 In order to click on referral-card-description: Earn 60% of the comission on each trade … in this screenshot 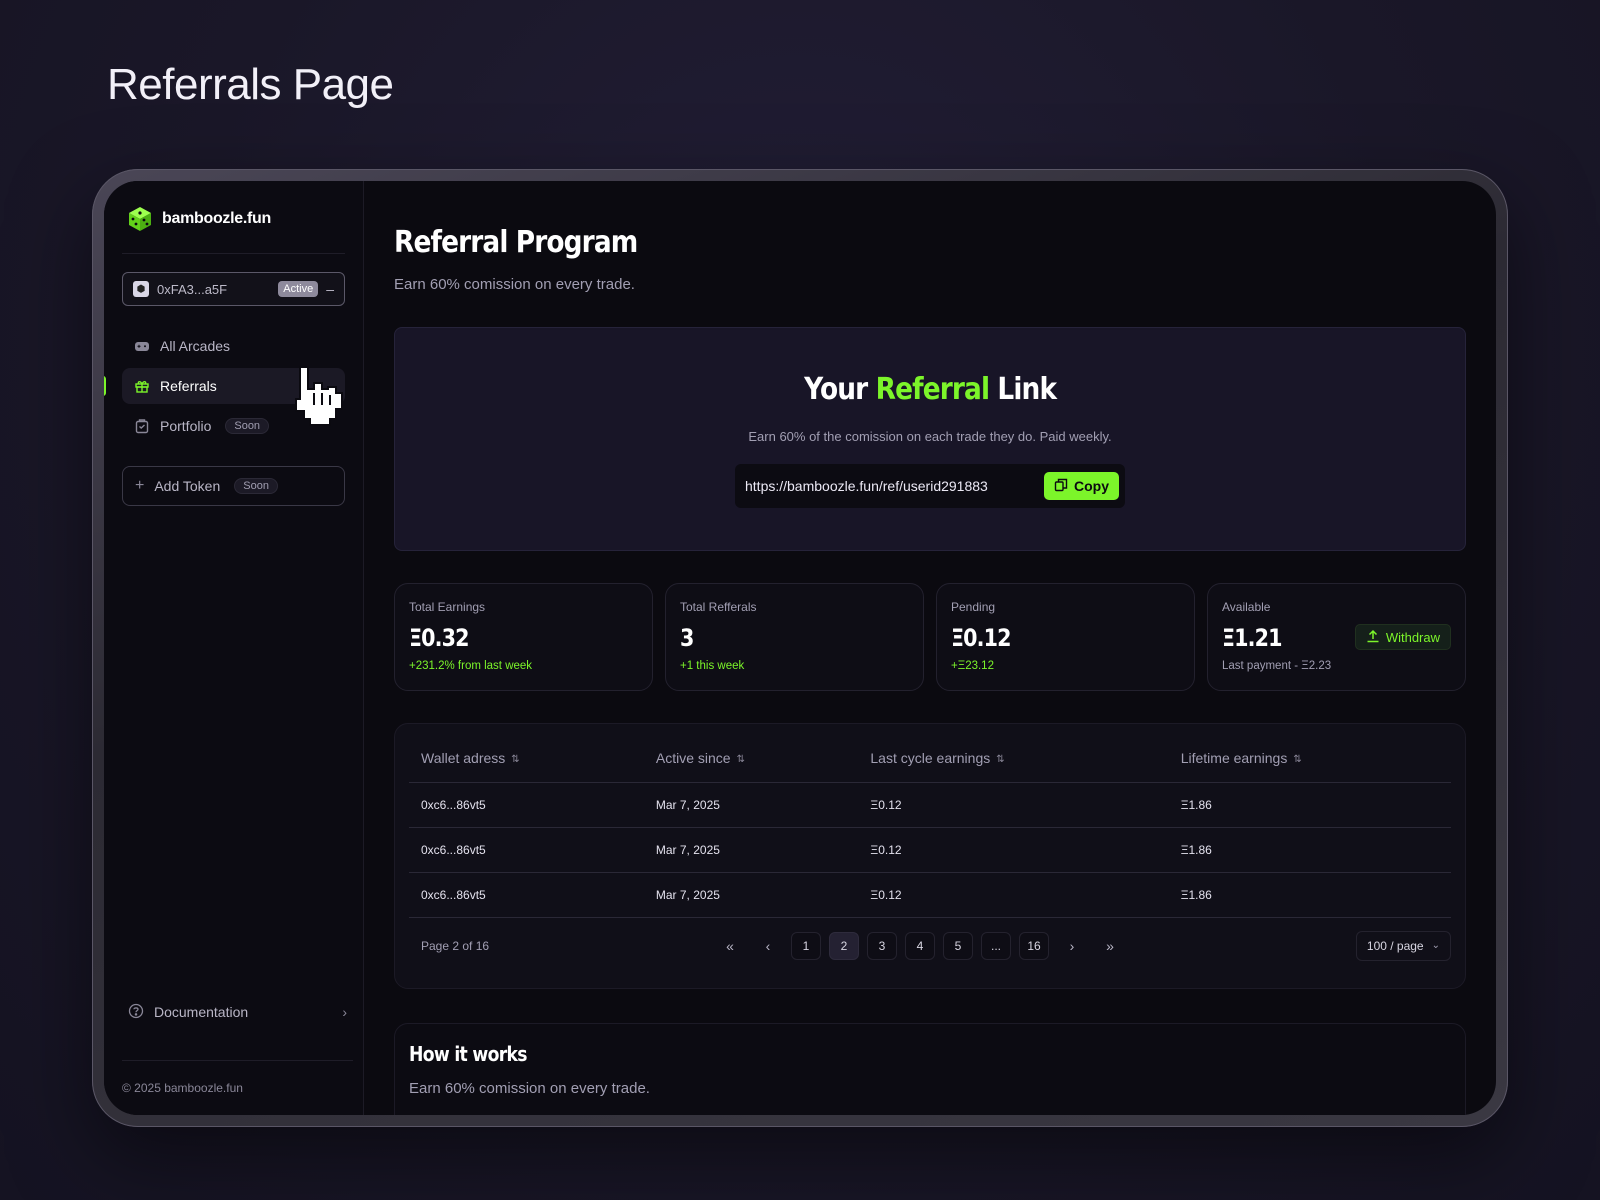, I will do `click(930, 436)`.